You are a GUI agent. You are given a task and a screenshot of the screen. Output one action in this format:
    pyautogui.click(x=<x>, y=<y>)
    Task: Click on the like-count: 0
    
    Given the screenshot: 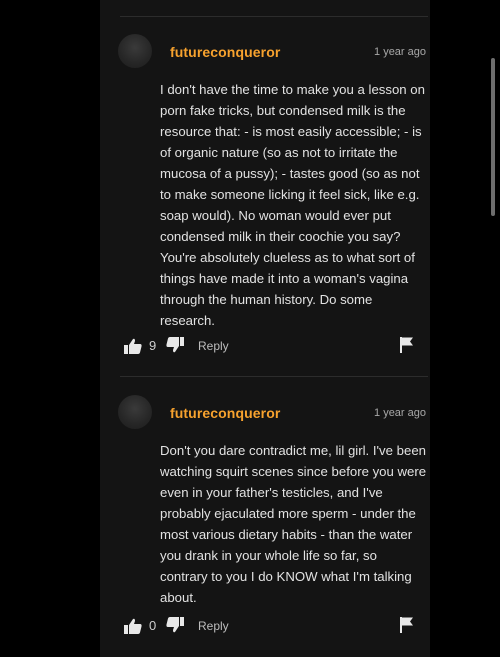 What is the action you would take?
    pyautogui.click(x=153, y=625)
    